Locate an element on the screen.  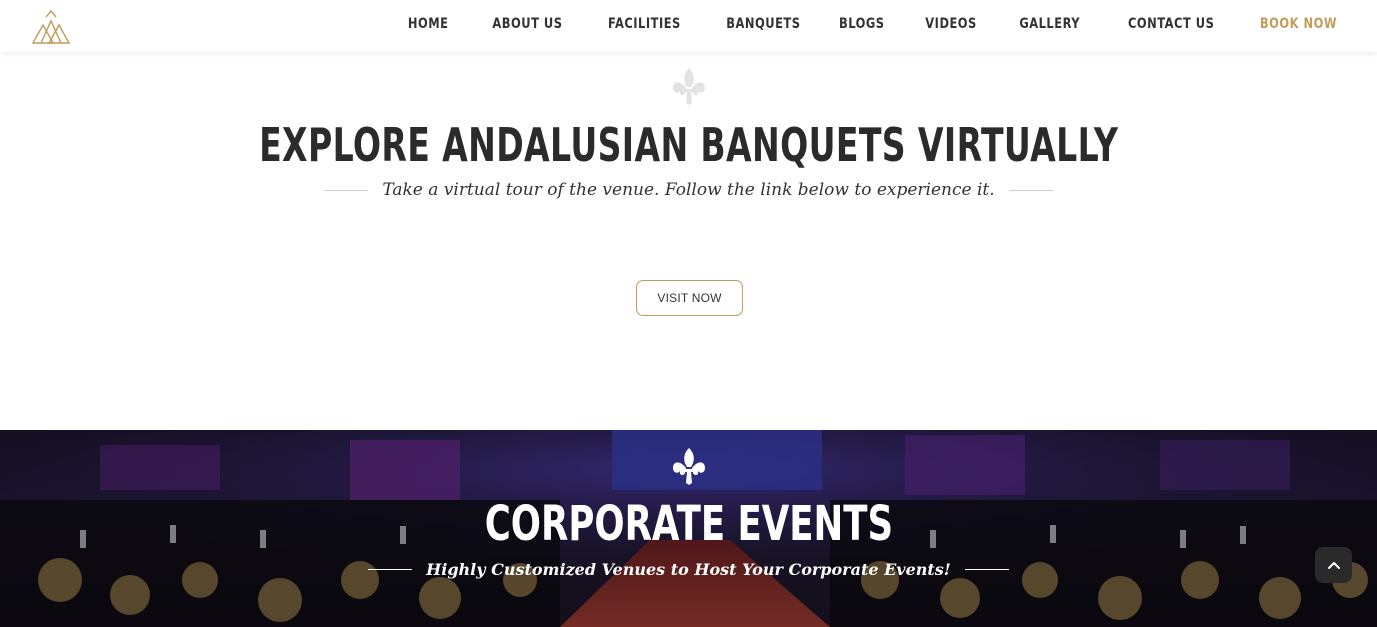
scroll-to-top-button is located at coordinates (1333, 565).